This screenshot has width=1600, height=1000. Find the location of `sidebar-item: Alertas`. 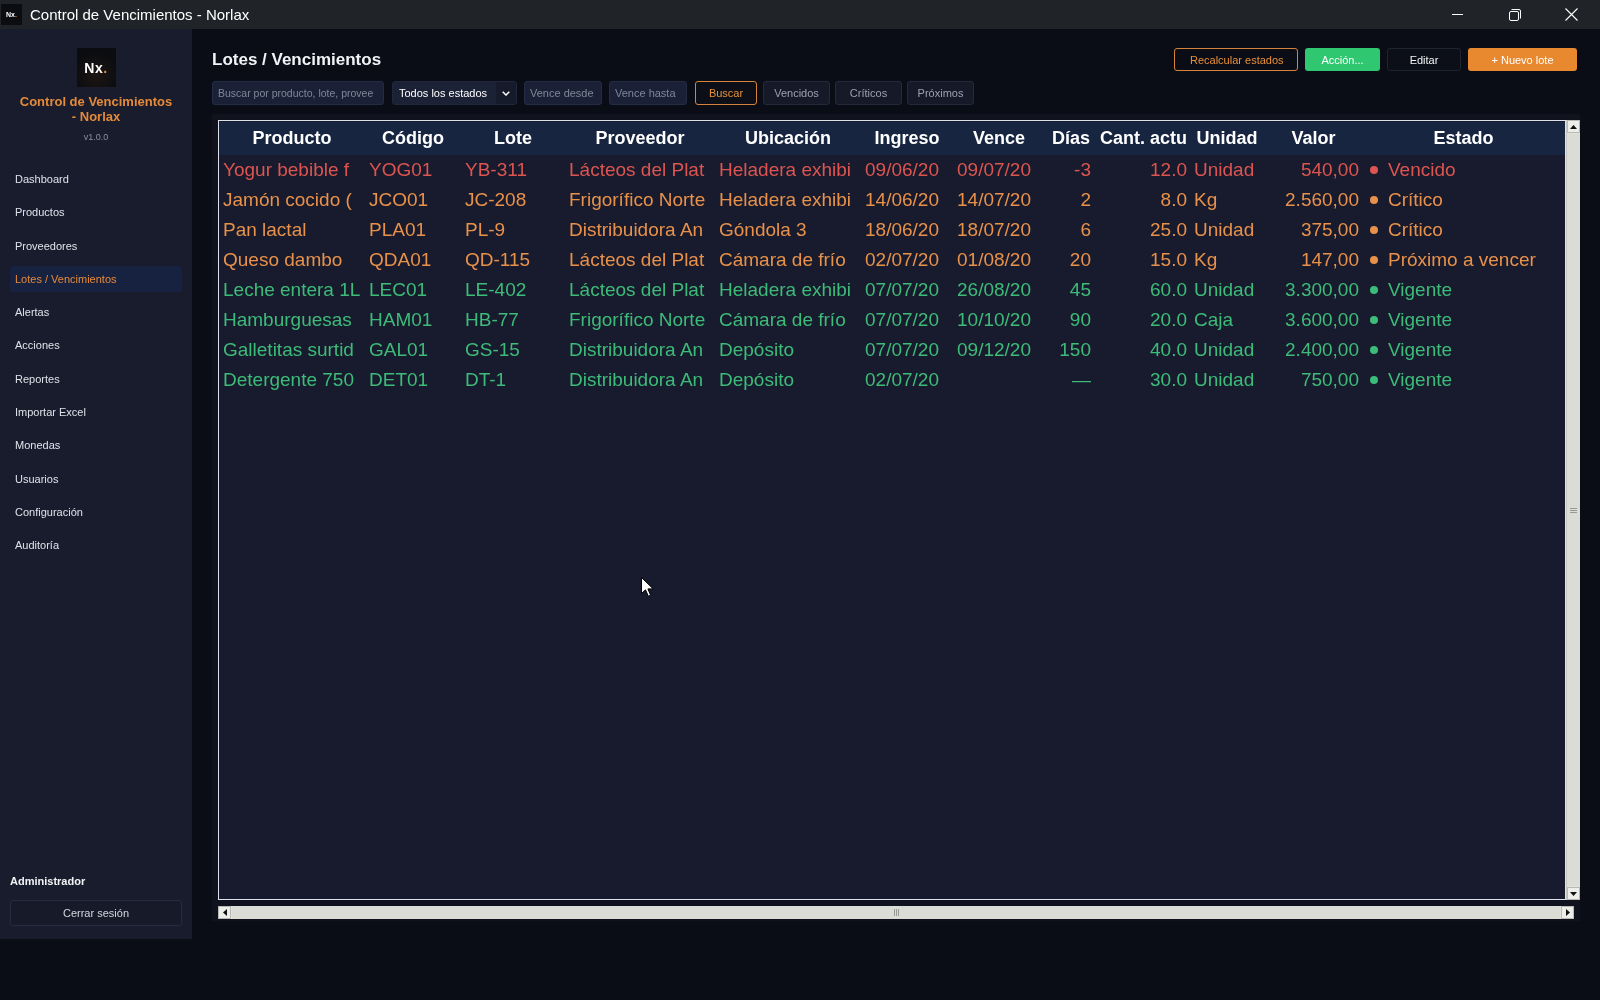

sidebar-item: Alertas is located at coordinates (96, 312).